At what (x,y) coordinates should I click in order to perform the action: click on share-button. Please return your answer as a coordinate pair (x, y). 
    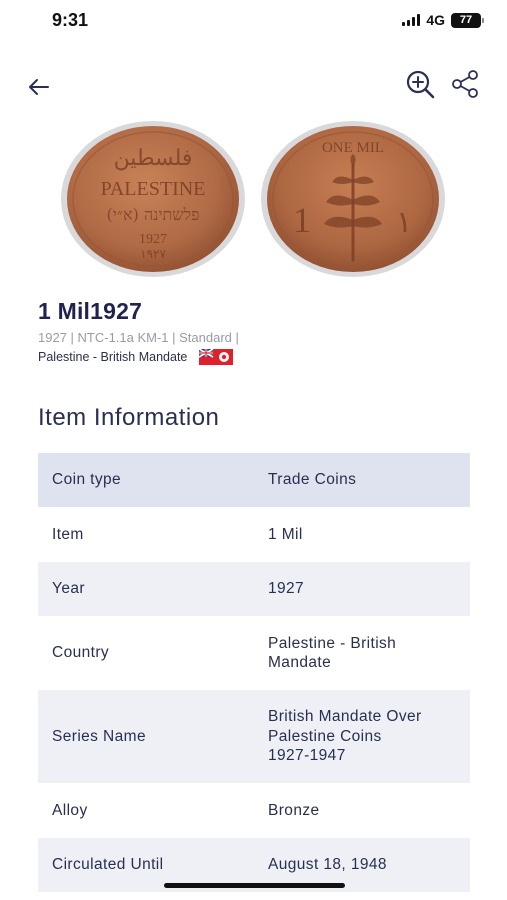
    Looking at the image, I should click on (465, 84).